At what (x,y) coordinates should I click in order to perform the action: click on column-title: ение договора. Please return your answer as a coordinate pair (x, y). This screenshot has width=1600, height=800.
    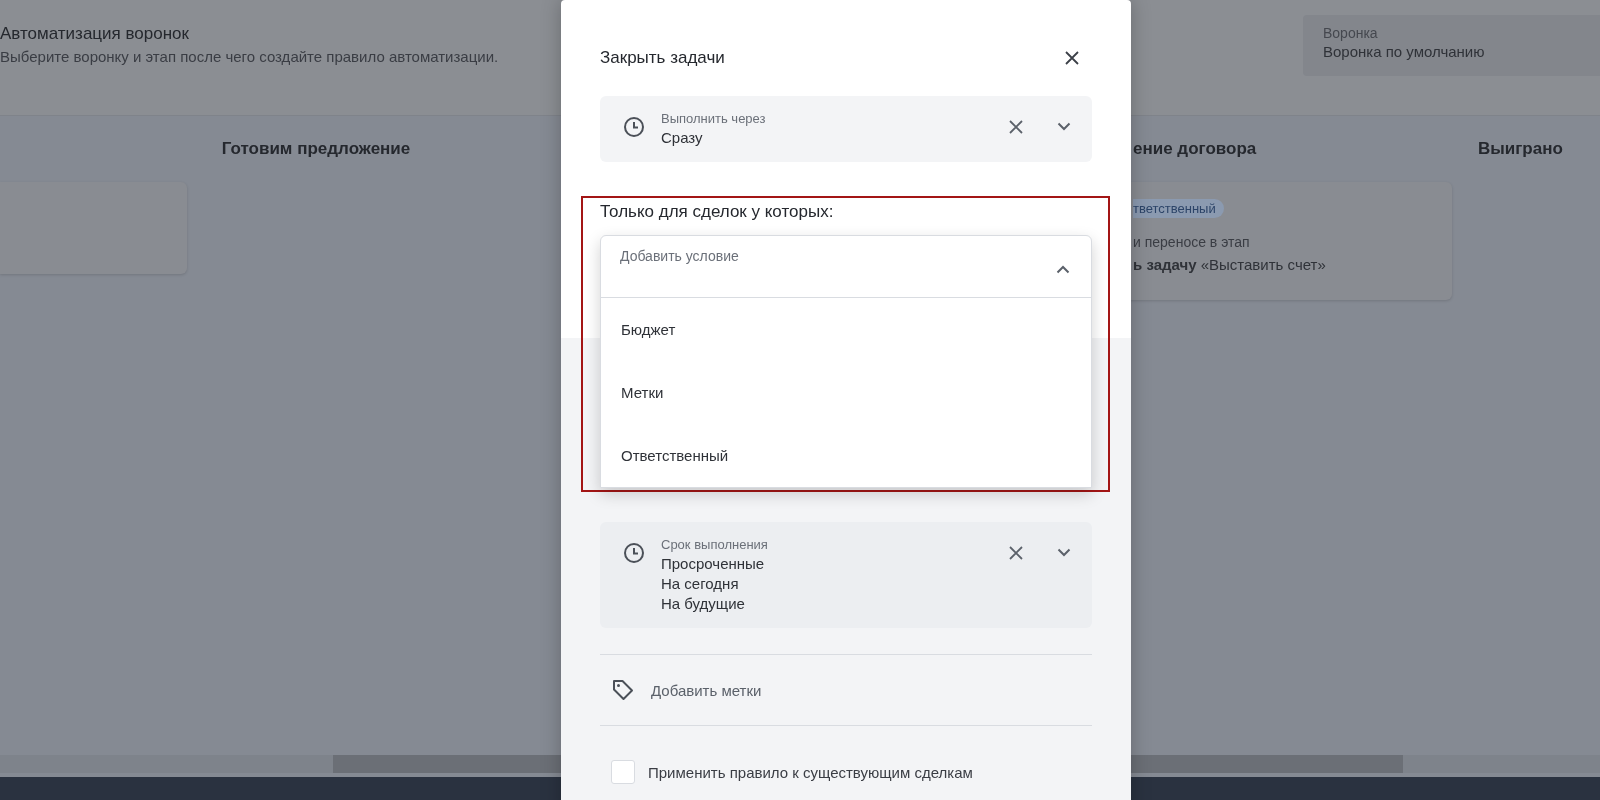
    Looking at the image, I should click on (1195, 149).